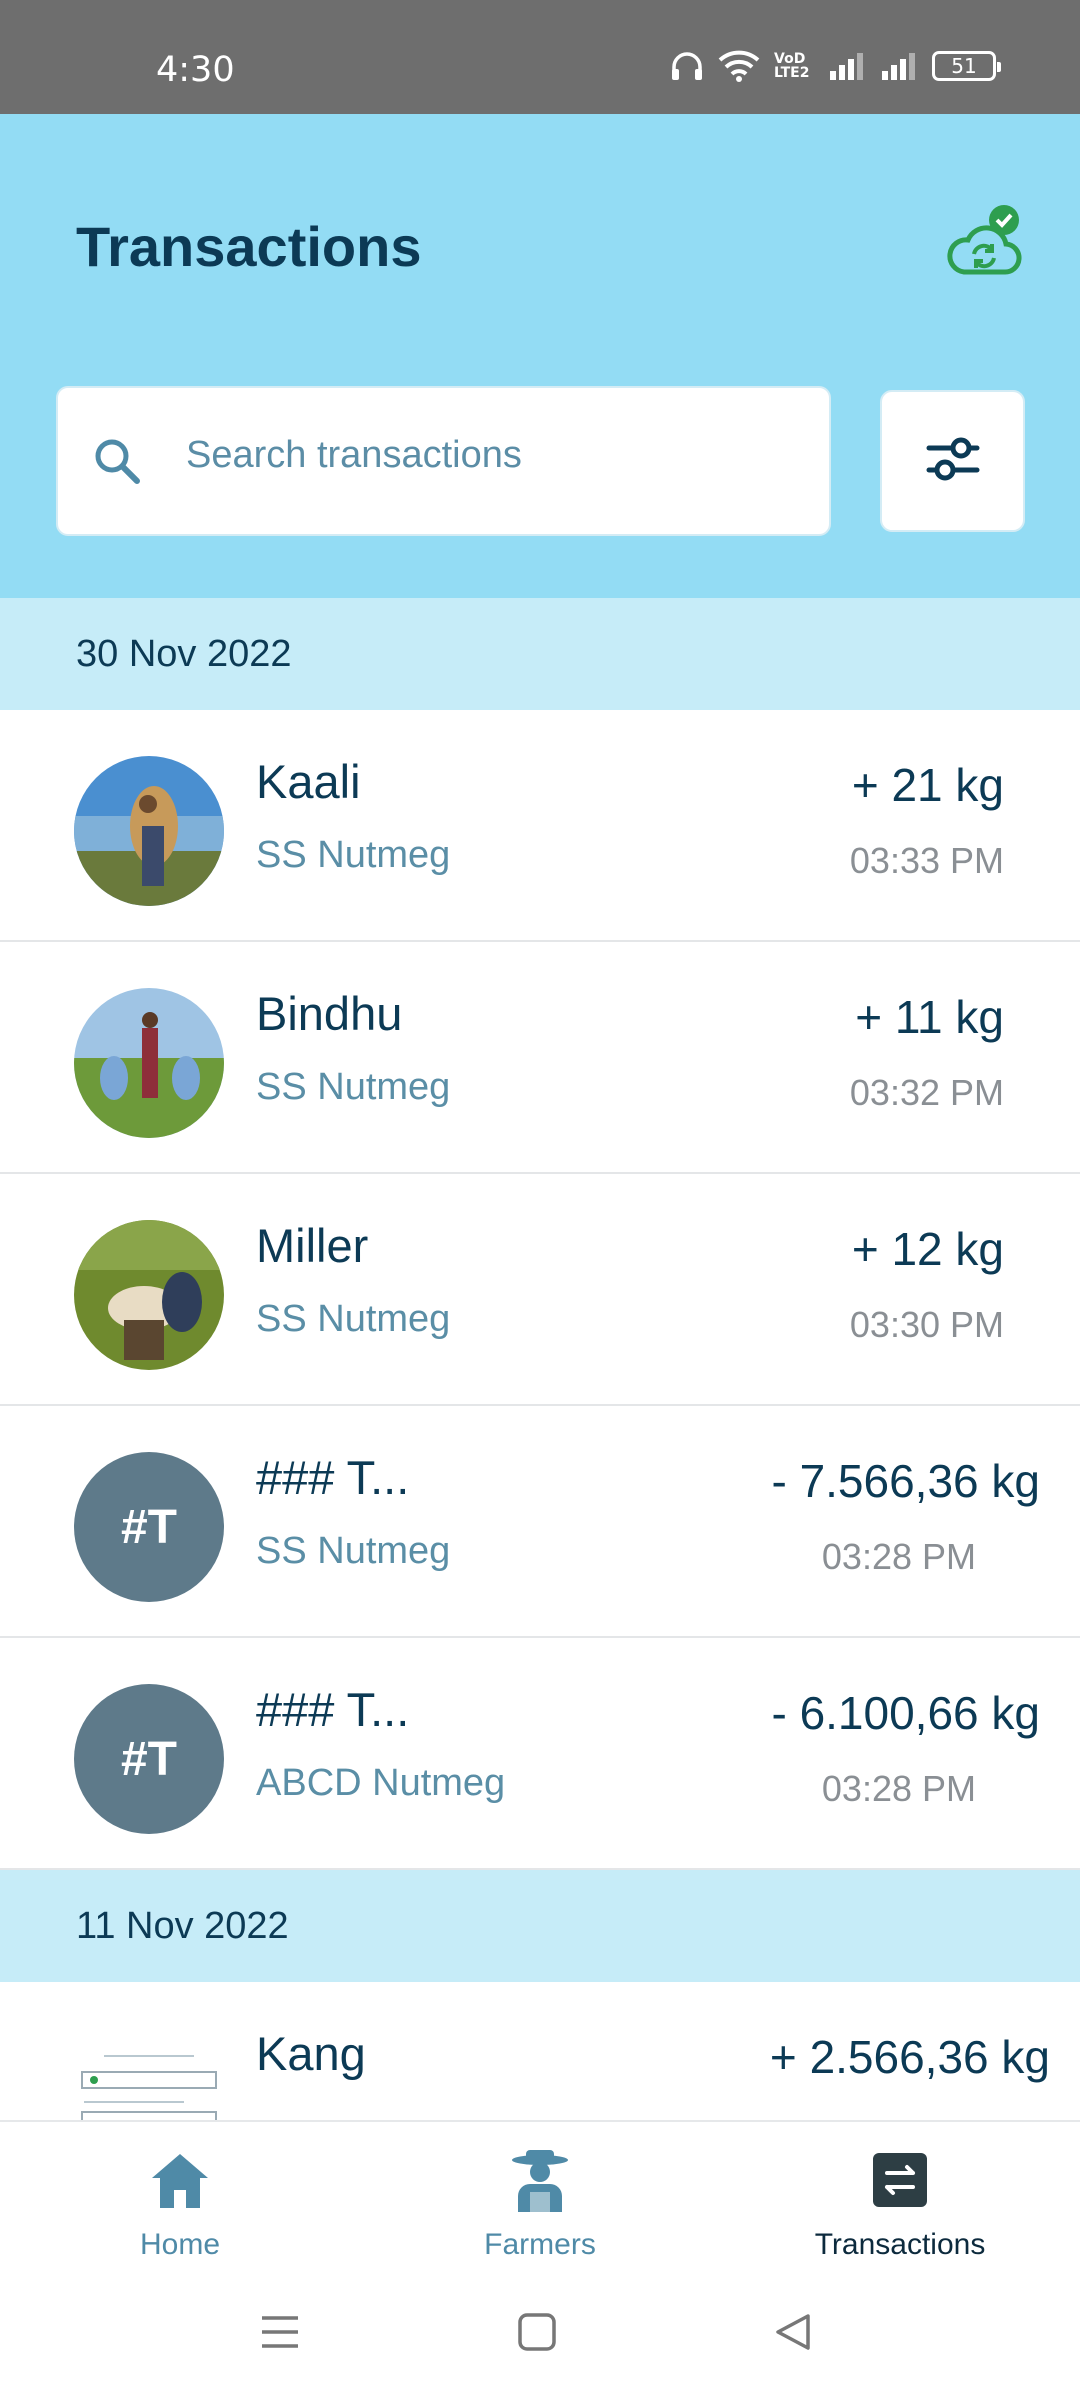  What do you see at coordinates (329, 1013) in the screenshot?
I see `farmer-name: Bindhu` at bounding box center [329, 1013].